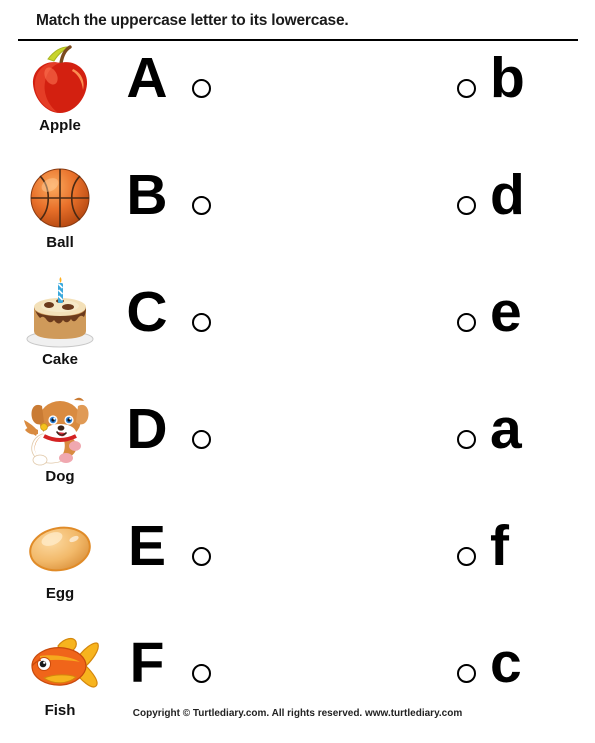 The width and height of the screenshot is (595, 743). Describe the element at coordinates (60, 359) in the screenshot. I see `picture-label: Cake` at that location.